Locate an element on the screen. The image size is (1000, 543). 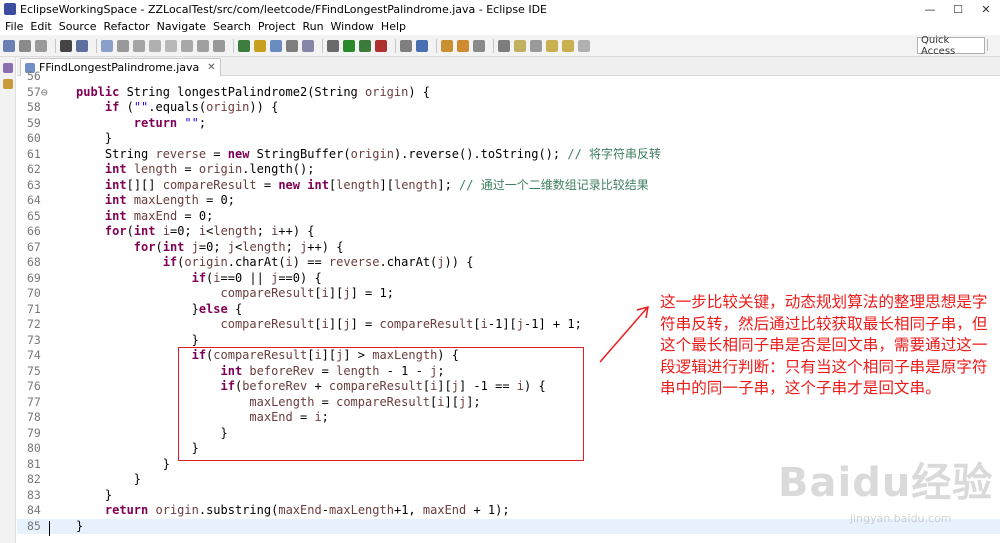
menu-file: File is located at coordinates (14, 26).